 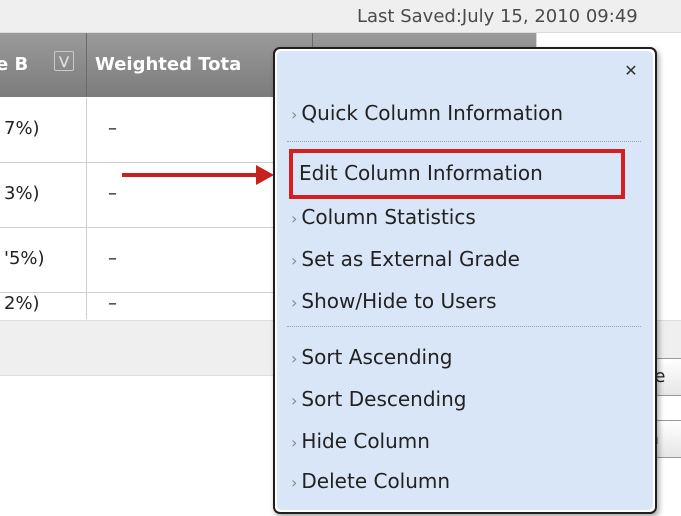 What do you see at coordinates (22, 128) in the screenshot?
I see `score-cell: 7%)` at bounding box center [22, 128].